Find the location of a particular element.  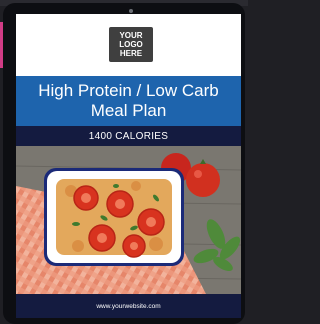

title-line-1: High Protein / Low Carb is located at coordinates (128, 90).